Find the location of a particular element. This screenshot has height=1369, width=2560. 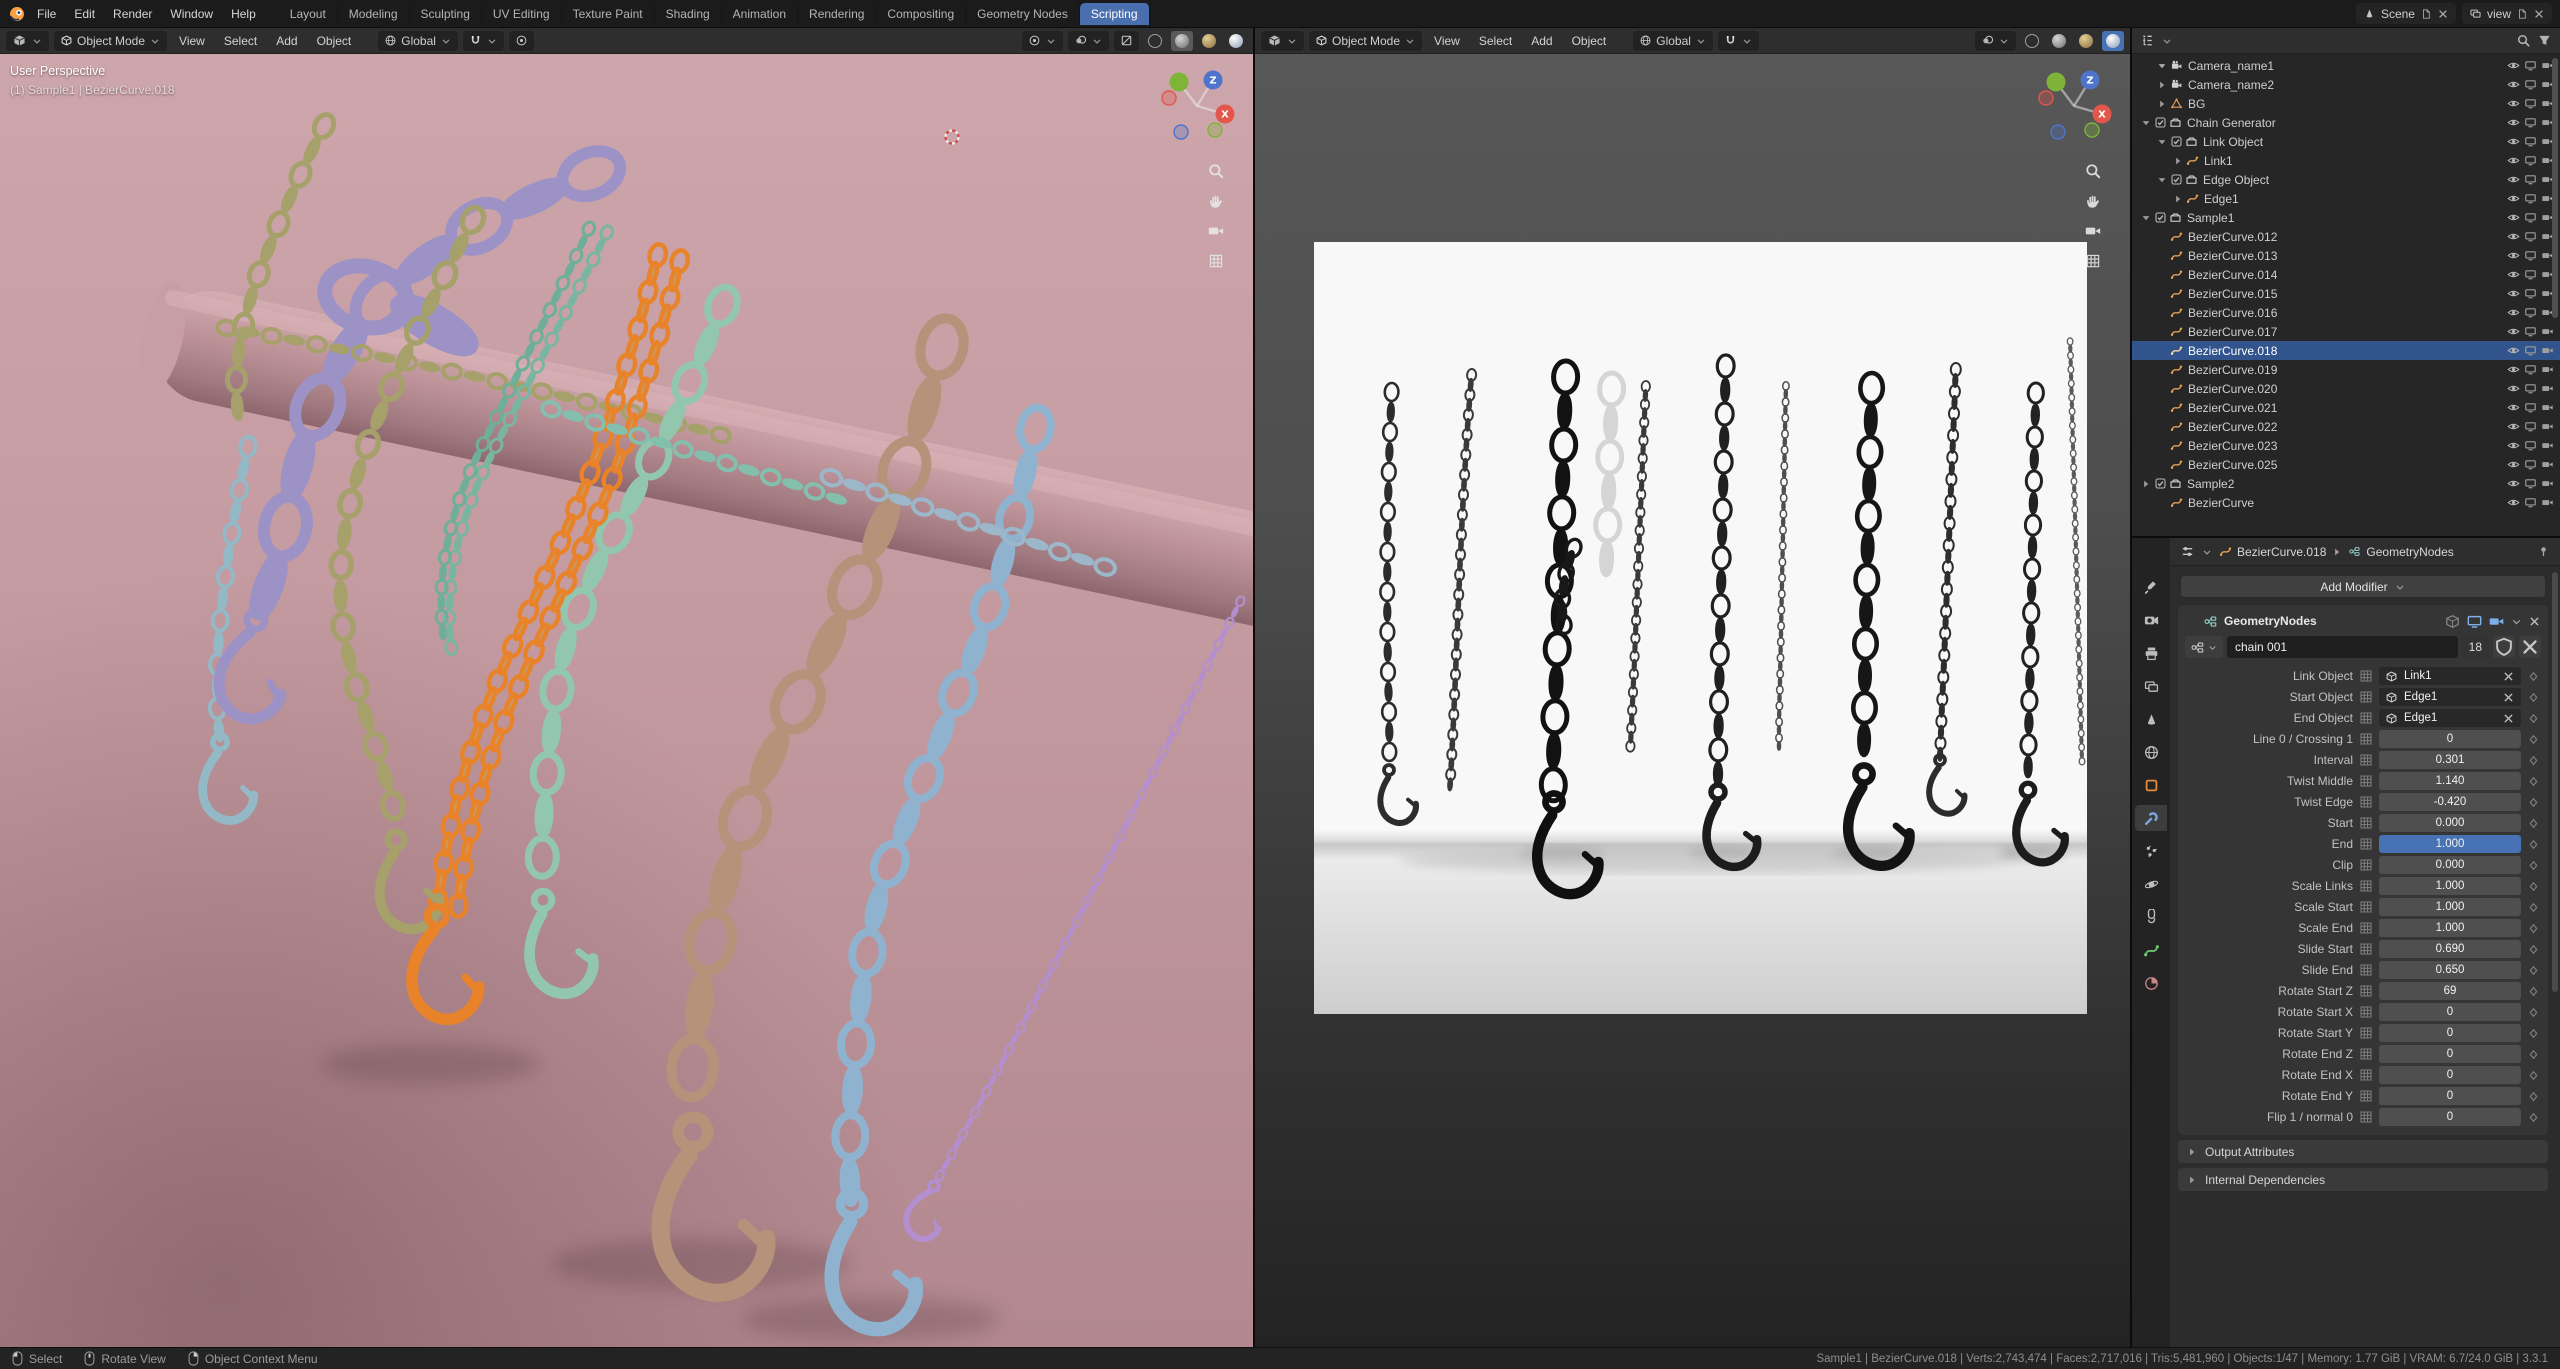

outliner-item-label: Link1 is located at coordinates (2218, 161).